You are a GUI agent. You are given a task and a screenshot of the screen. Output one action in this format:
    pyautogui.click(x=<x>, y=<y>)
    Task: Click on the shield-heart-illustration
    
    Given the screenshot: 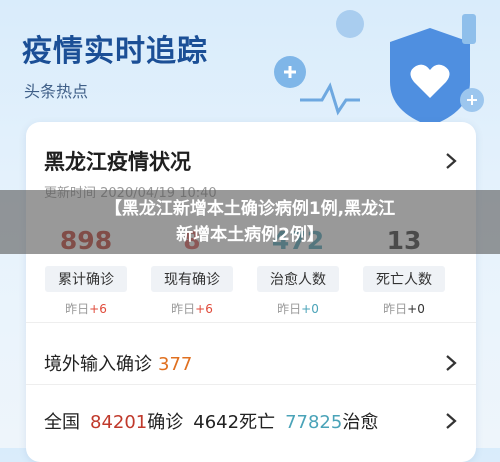 What is the action you would take?
    pyautogui.click(x=379, y=68)
    